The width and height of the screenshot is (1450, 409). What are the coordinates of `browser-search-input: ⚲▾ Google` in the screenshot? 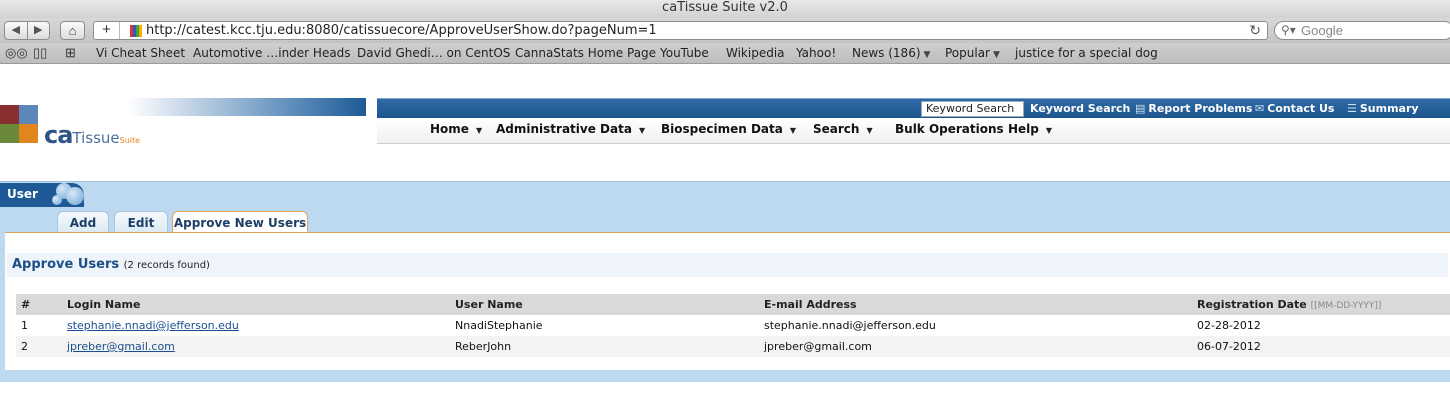 It's located at (1362, 30).